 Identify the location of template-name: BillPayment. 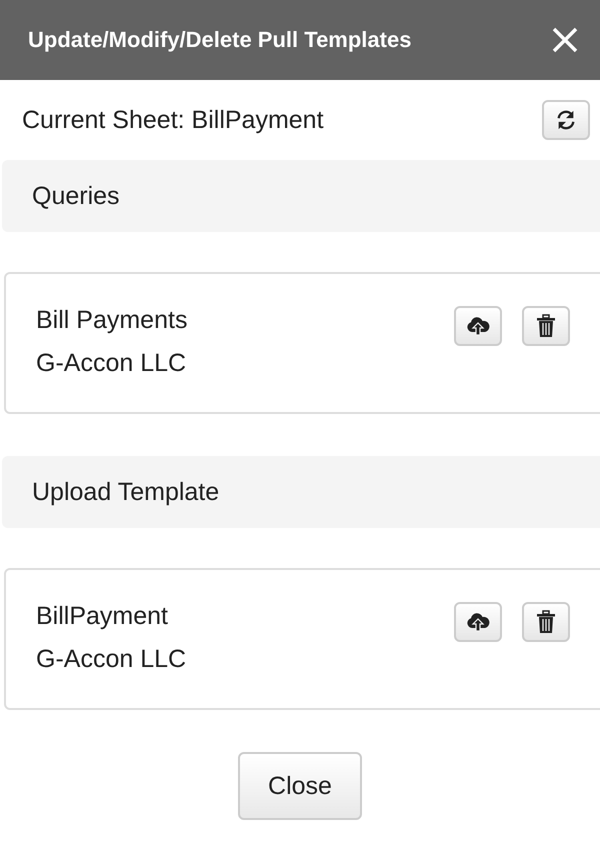
(102, 616).